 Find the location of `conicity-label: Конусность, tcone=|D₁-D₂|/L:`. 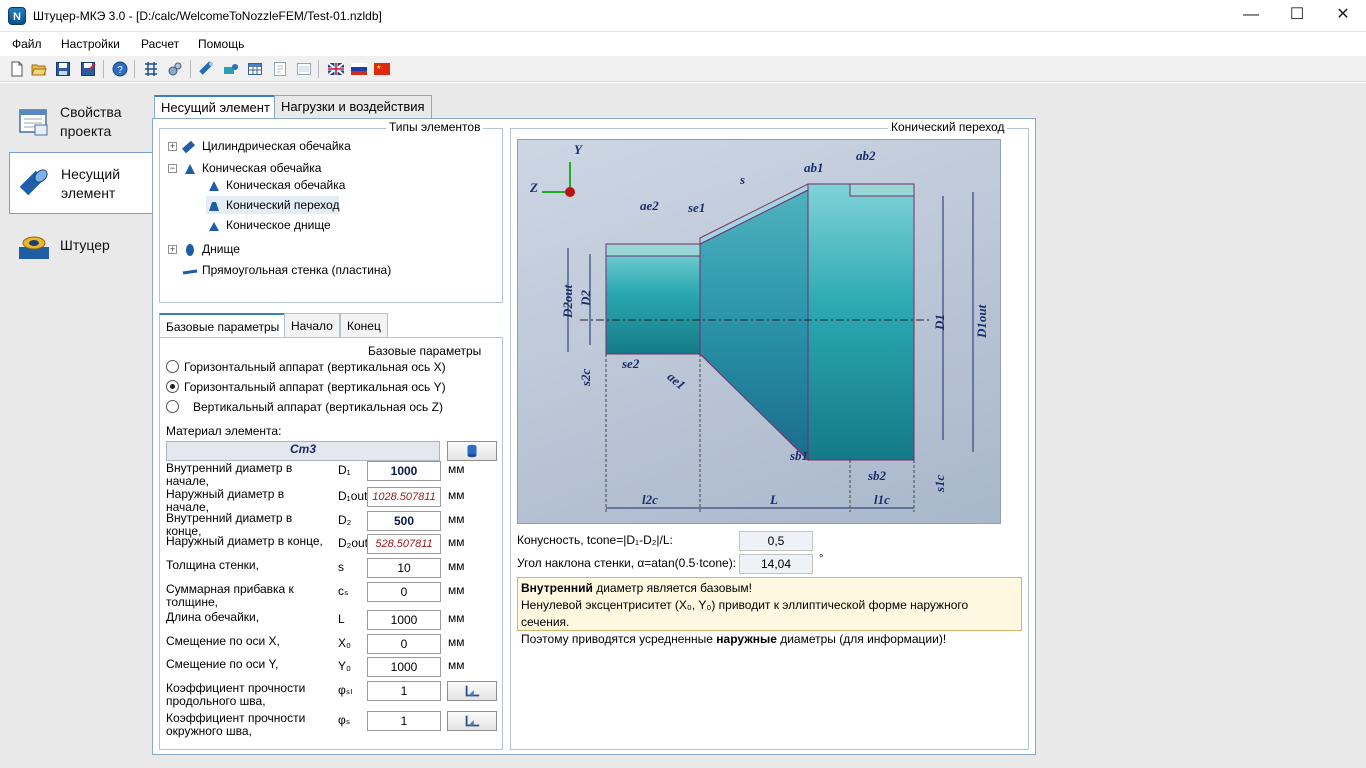

conicity-label: Конусность, tcone=|D₁-D₂|/L: is located at coordinates (595, 540).